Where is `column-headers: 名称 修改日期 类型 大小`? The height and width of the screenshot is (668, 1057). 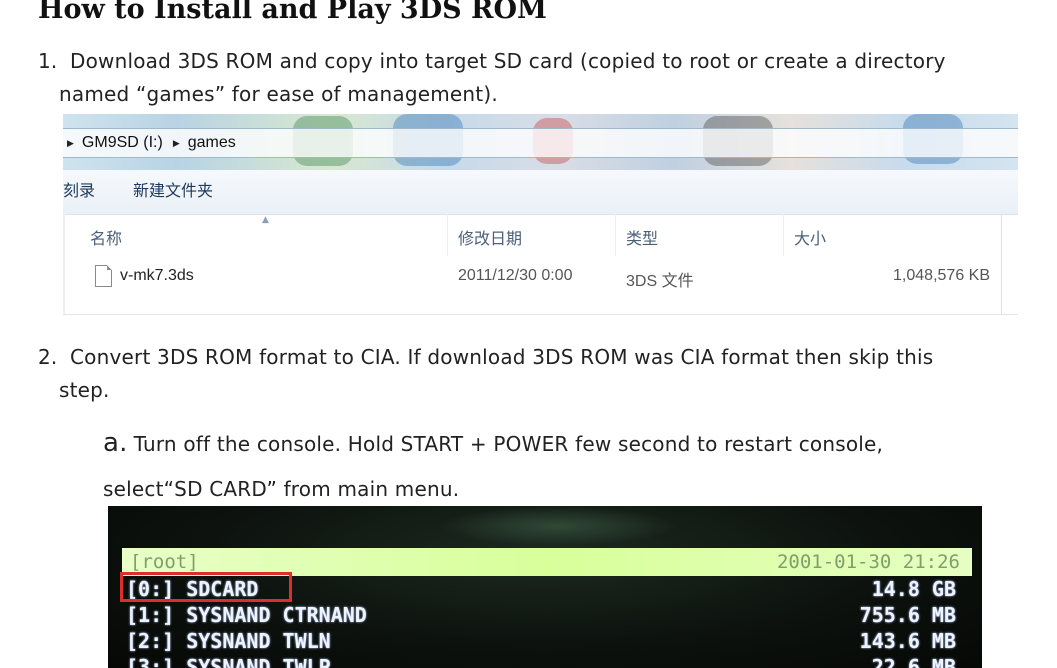 column-headers: 名称 修改日期 类型 大小 is located at coordinates (540, 235).